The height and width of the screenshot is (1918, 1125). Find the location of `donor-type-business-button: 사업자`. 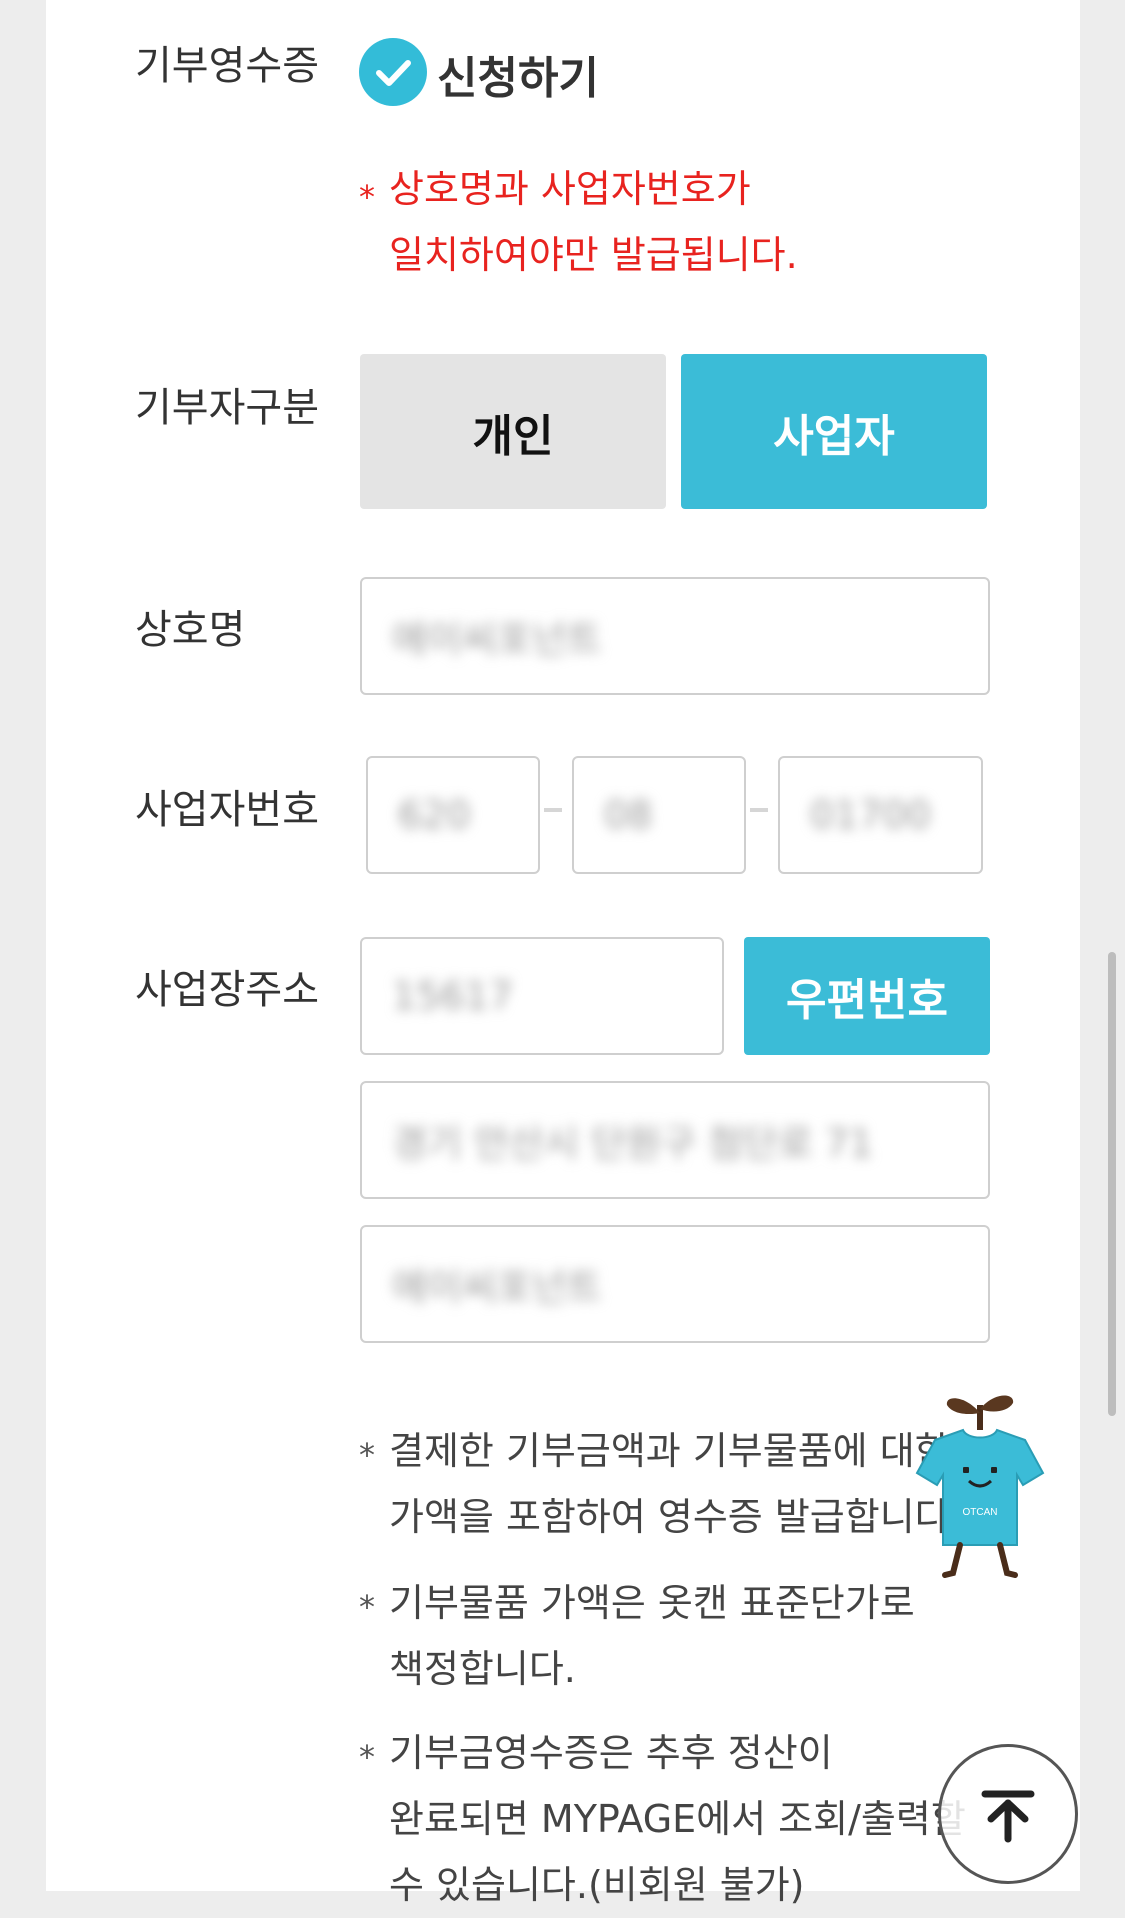

donor-type-business-button: 사업자 is located at coordinates (834, 431).